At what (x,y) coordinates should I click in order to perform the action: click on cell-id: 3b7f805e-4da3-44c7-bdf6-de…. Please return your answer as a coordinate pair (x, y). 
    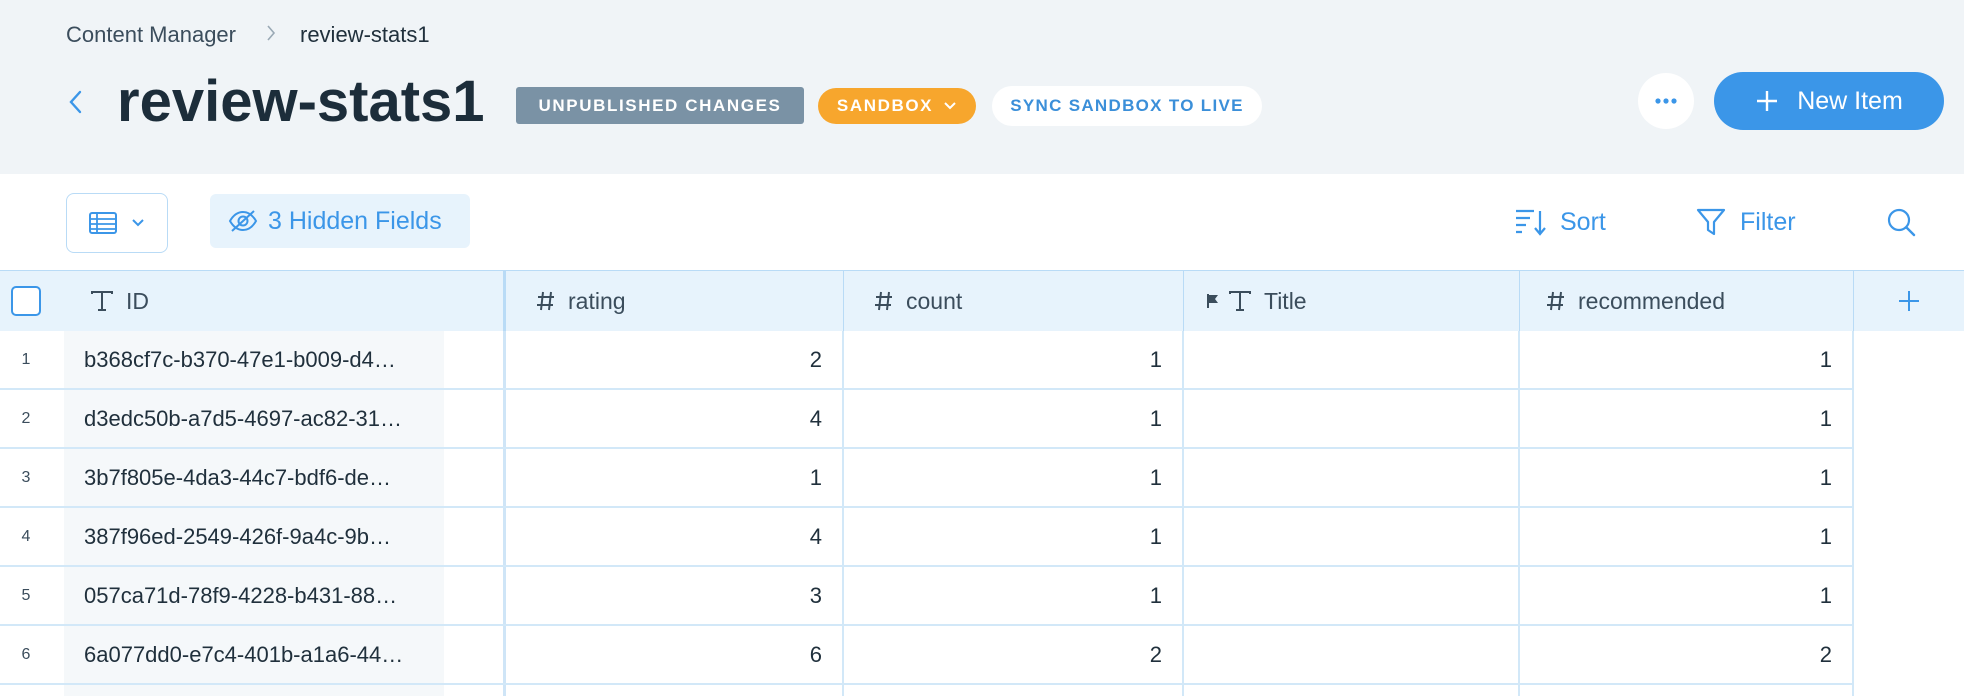
    Looking at the image, I should click on (254, 477).